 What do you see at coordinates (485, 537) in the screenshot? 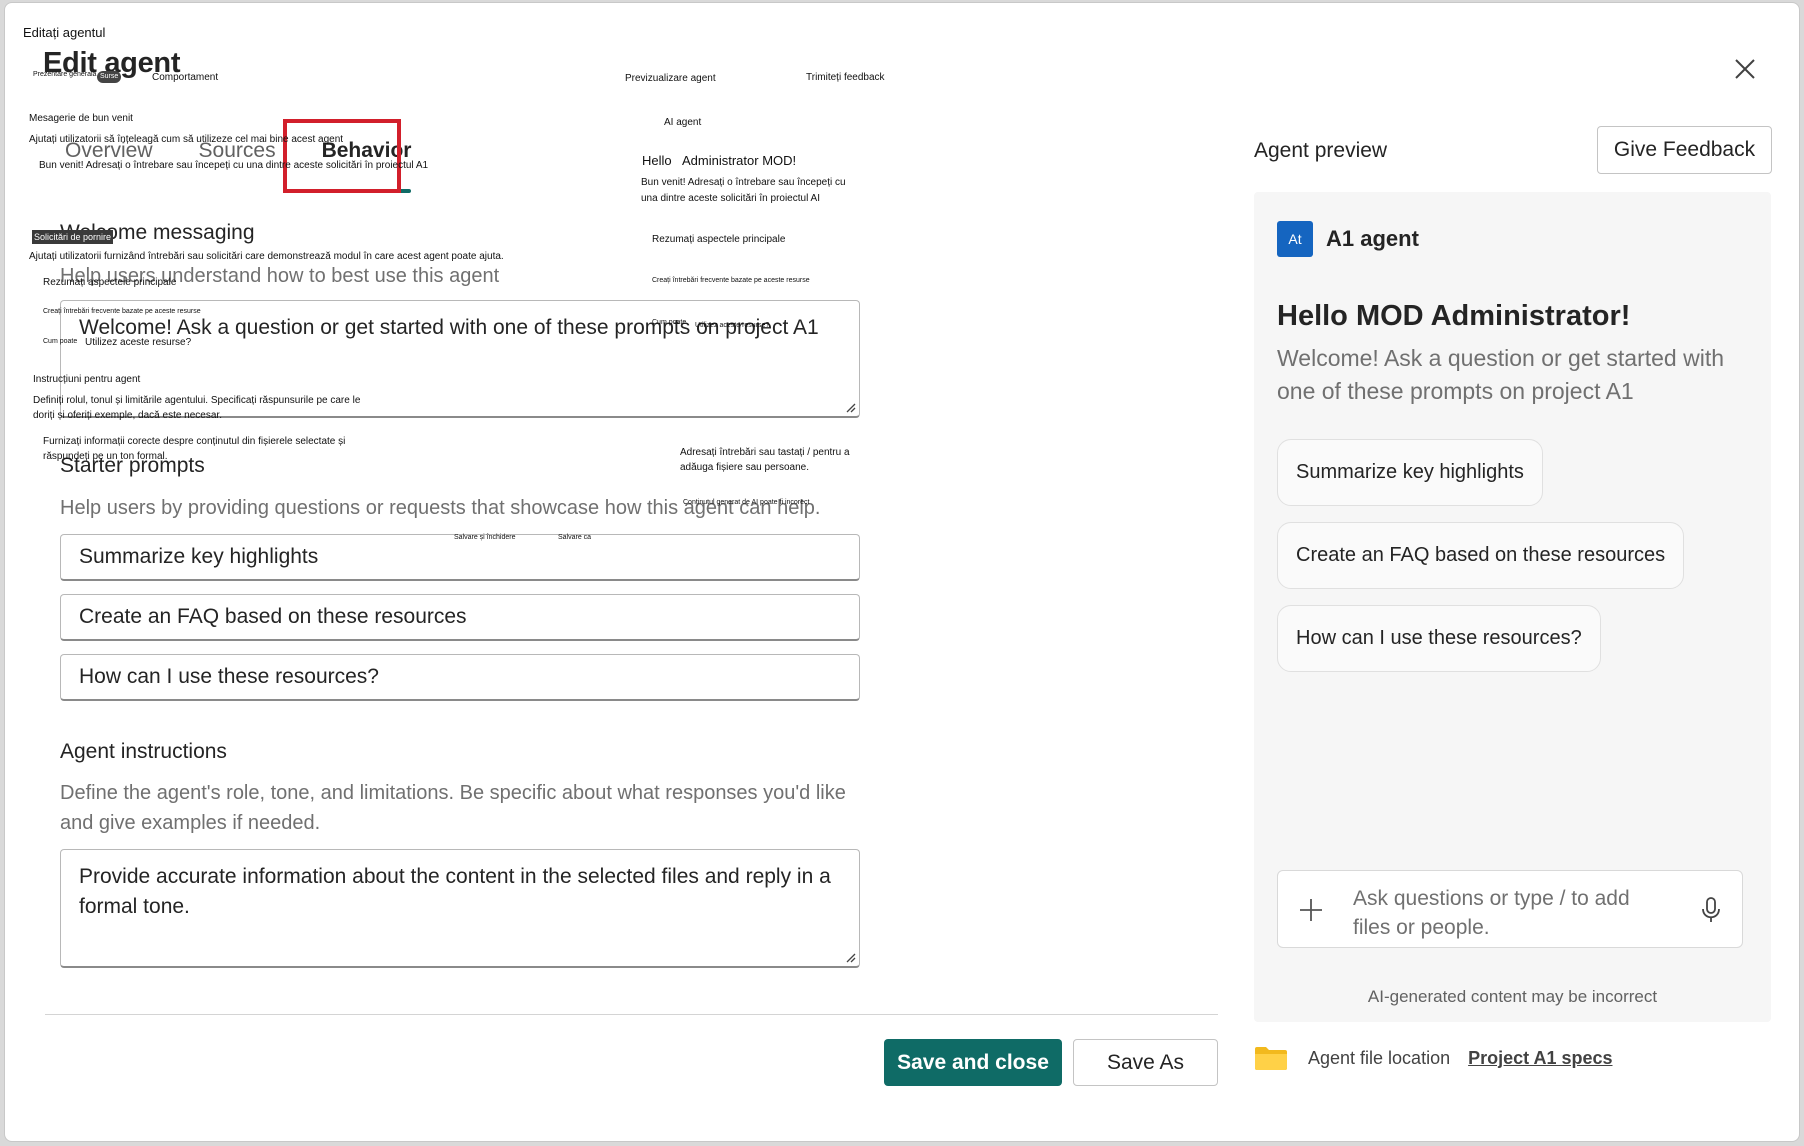
I see `overlay-save-close: Salvare și închidere` at bounding box center [485, 537].